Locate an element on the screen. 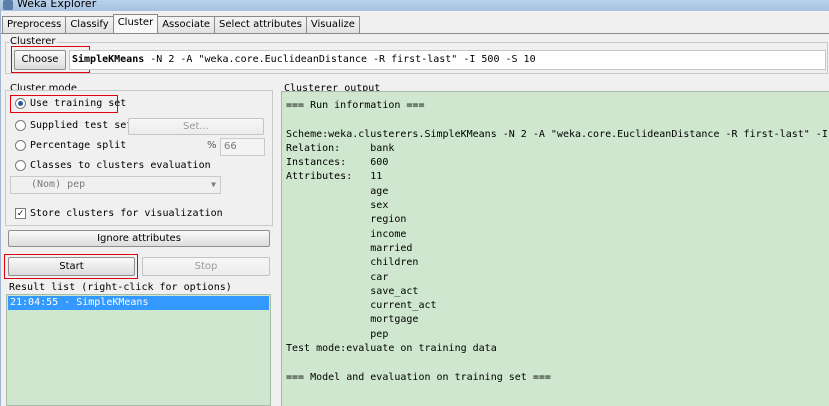 This screenshot has height=406, width=829. use-training-set-highlight is located at coordinates (64, 104).